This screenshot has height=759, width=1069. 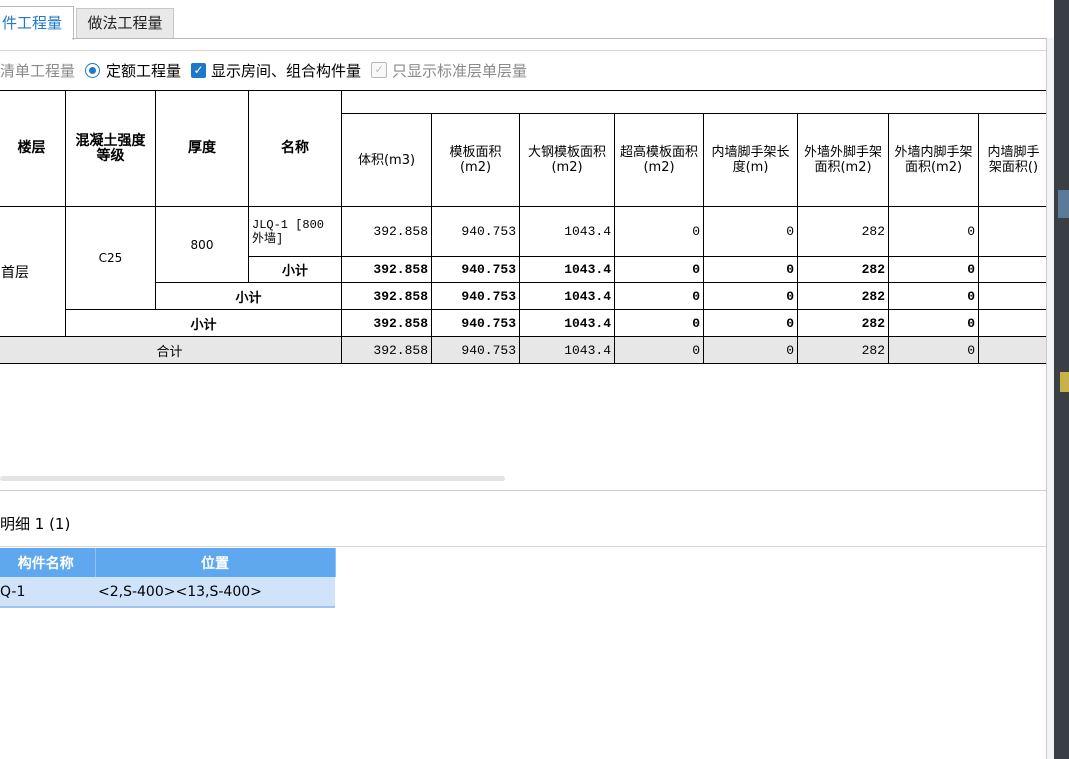 What do you see at coordinates (215, 562) in the screenshot?
I see `detail-header-position: 位置` at bounding box center [215, 562].